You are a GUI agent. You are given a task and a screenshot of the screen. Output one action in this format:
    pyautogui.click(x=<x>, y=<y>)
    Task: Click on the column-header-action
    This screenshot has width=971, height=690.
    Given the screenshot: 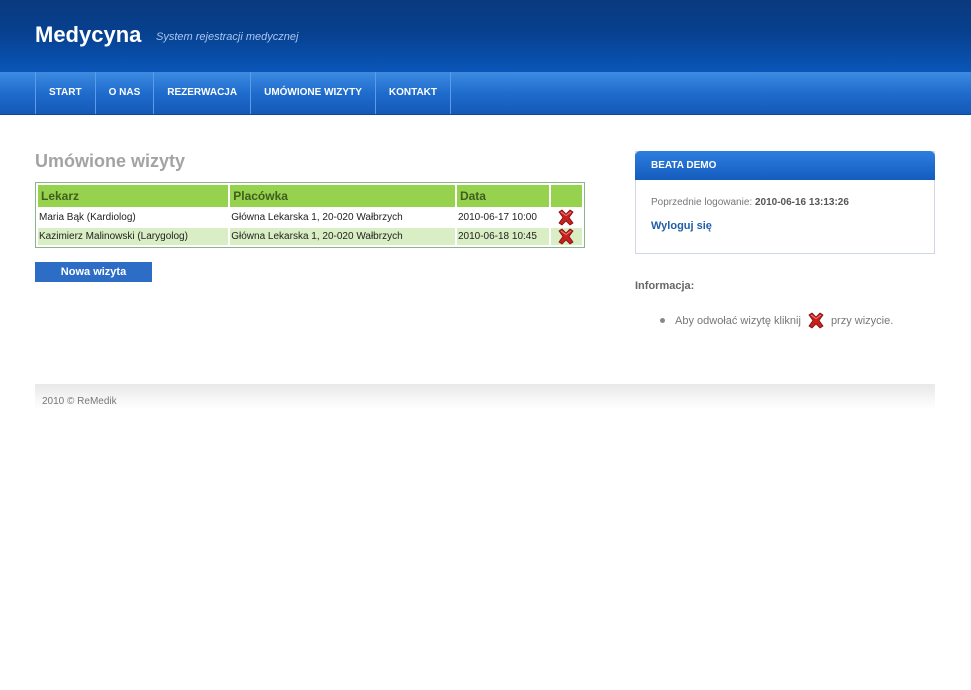 What is the action you would take?
    pyautogui.click(x=566, y=196)
    